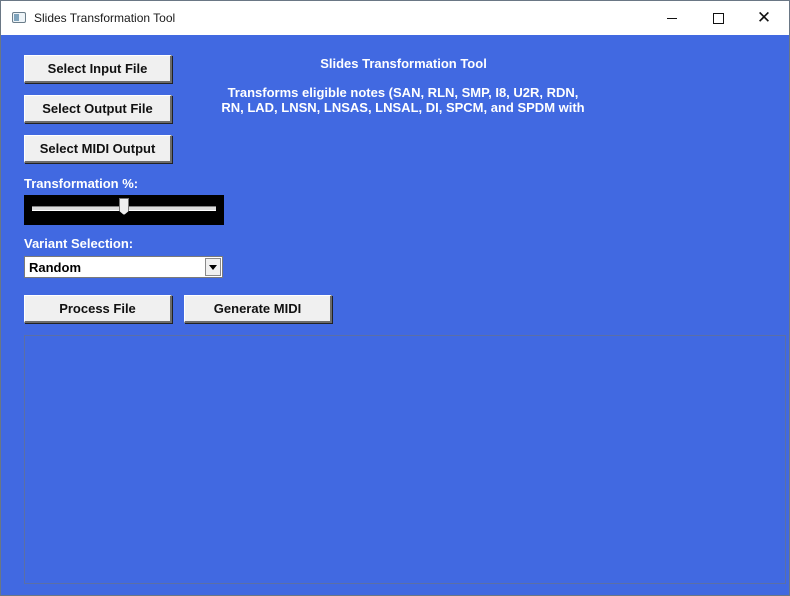 The height and width of the screenshot is (596, 790). I want to click on process-file-button: Process File, so click(98, 309).